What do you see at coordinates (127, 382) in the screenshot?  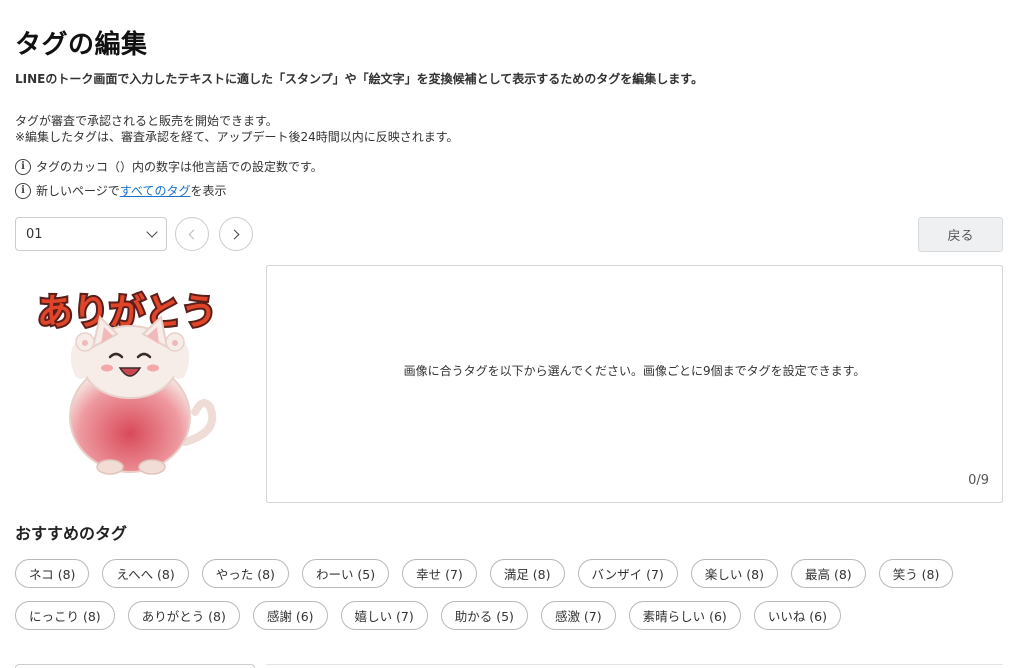 I see `sticker-illustration: ありがとう` at bounding box center [127, 382].